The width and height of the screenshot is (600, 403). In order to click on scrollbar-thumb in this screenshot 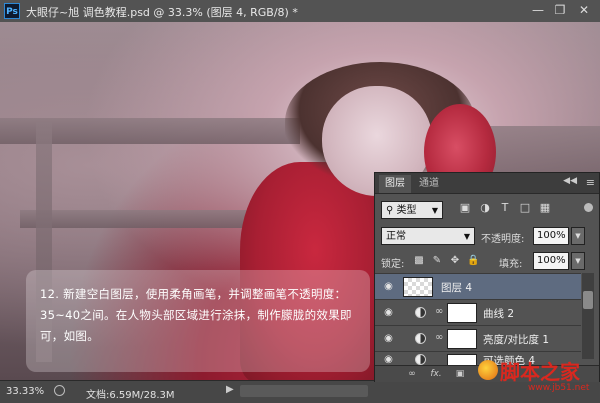, I will do `click(588, 300)`.